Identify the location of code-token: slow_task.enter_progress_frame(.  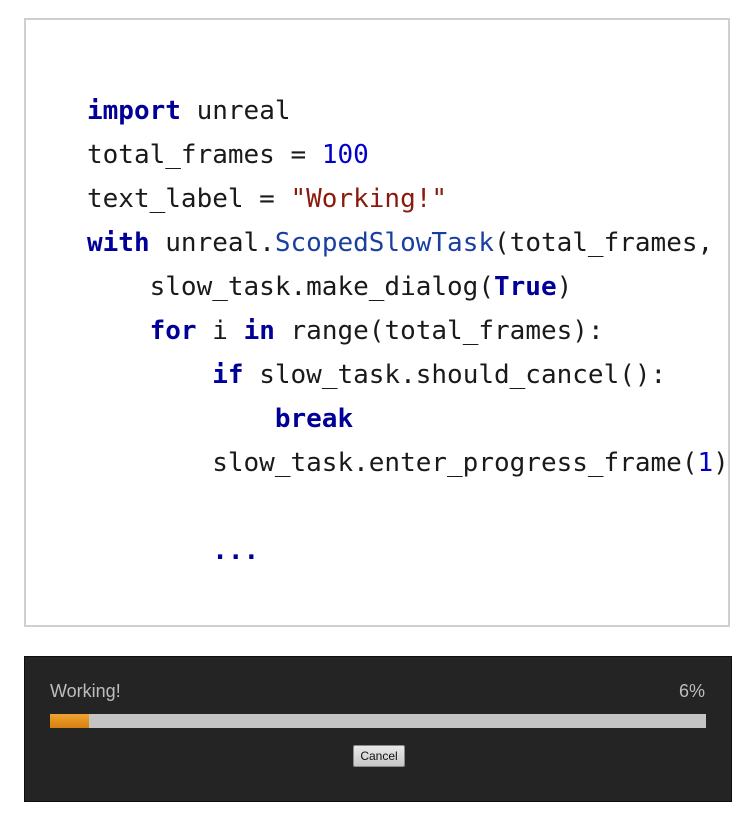
(392, 463).